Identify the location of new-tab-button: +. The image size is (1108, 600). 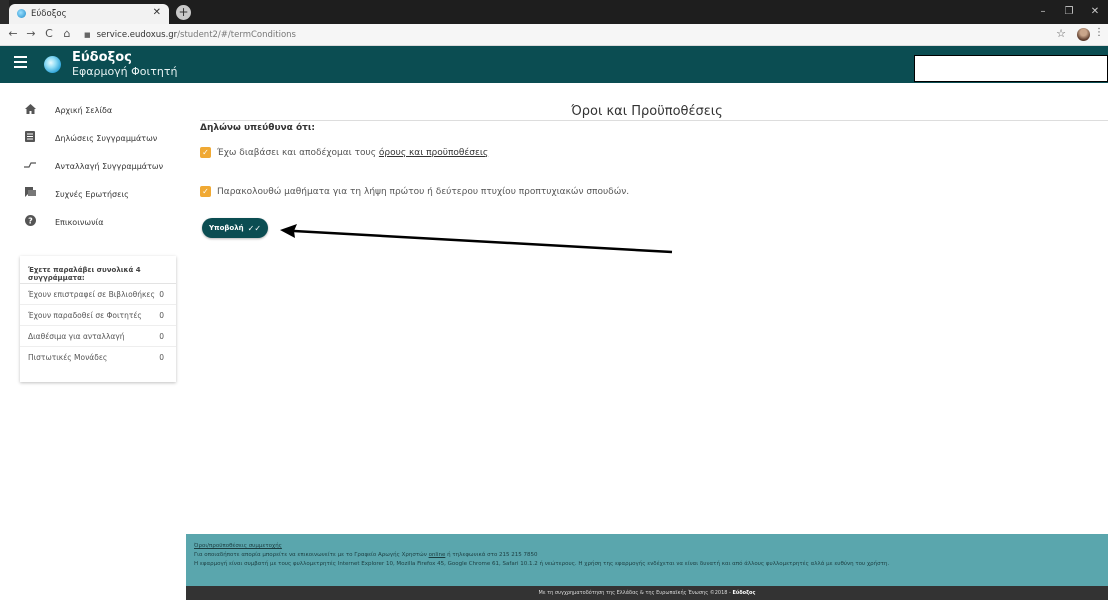
(183, 12).